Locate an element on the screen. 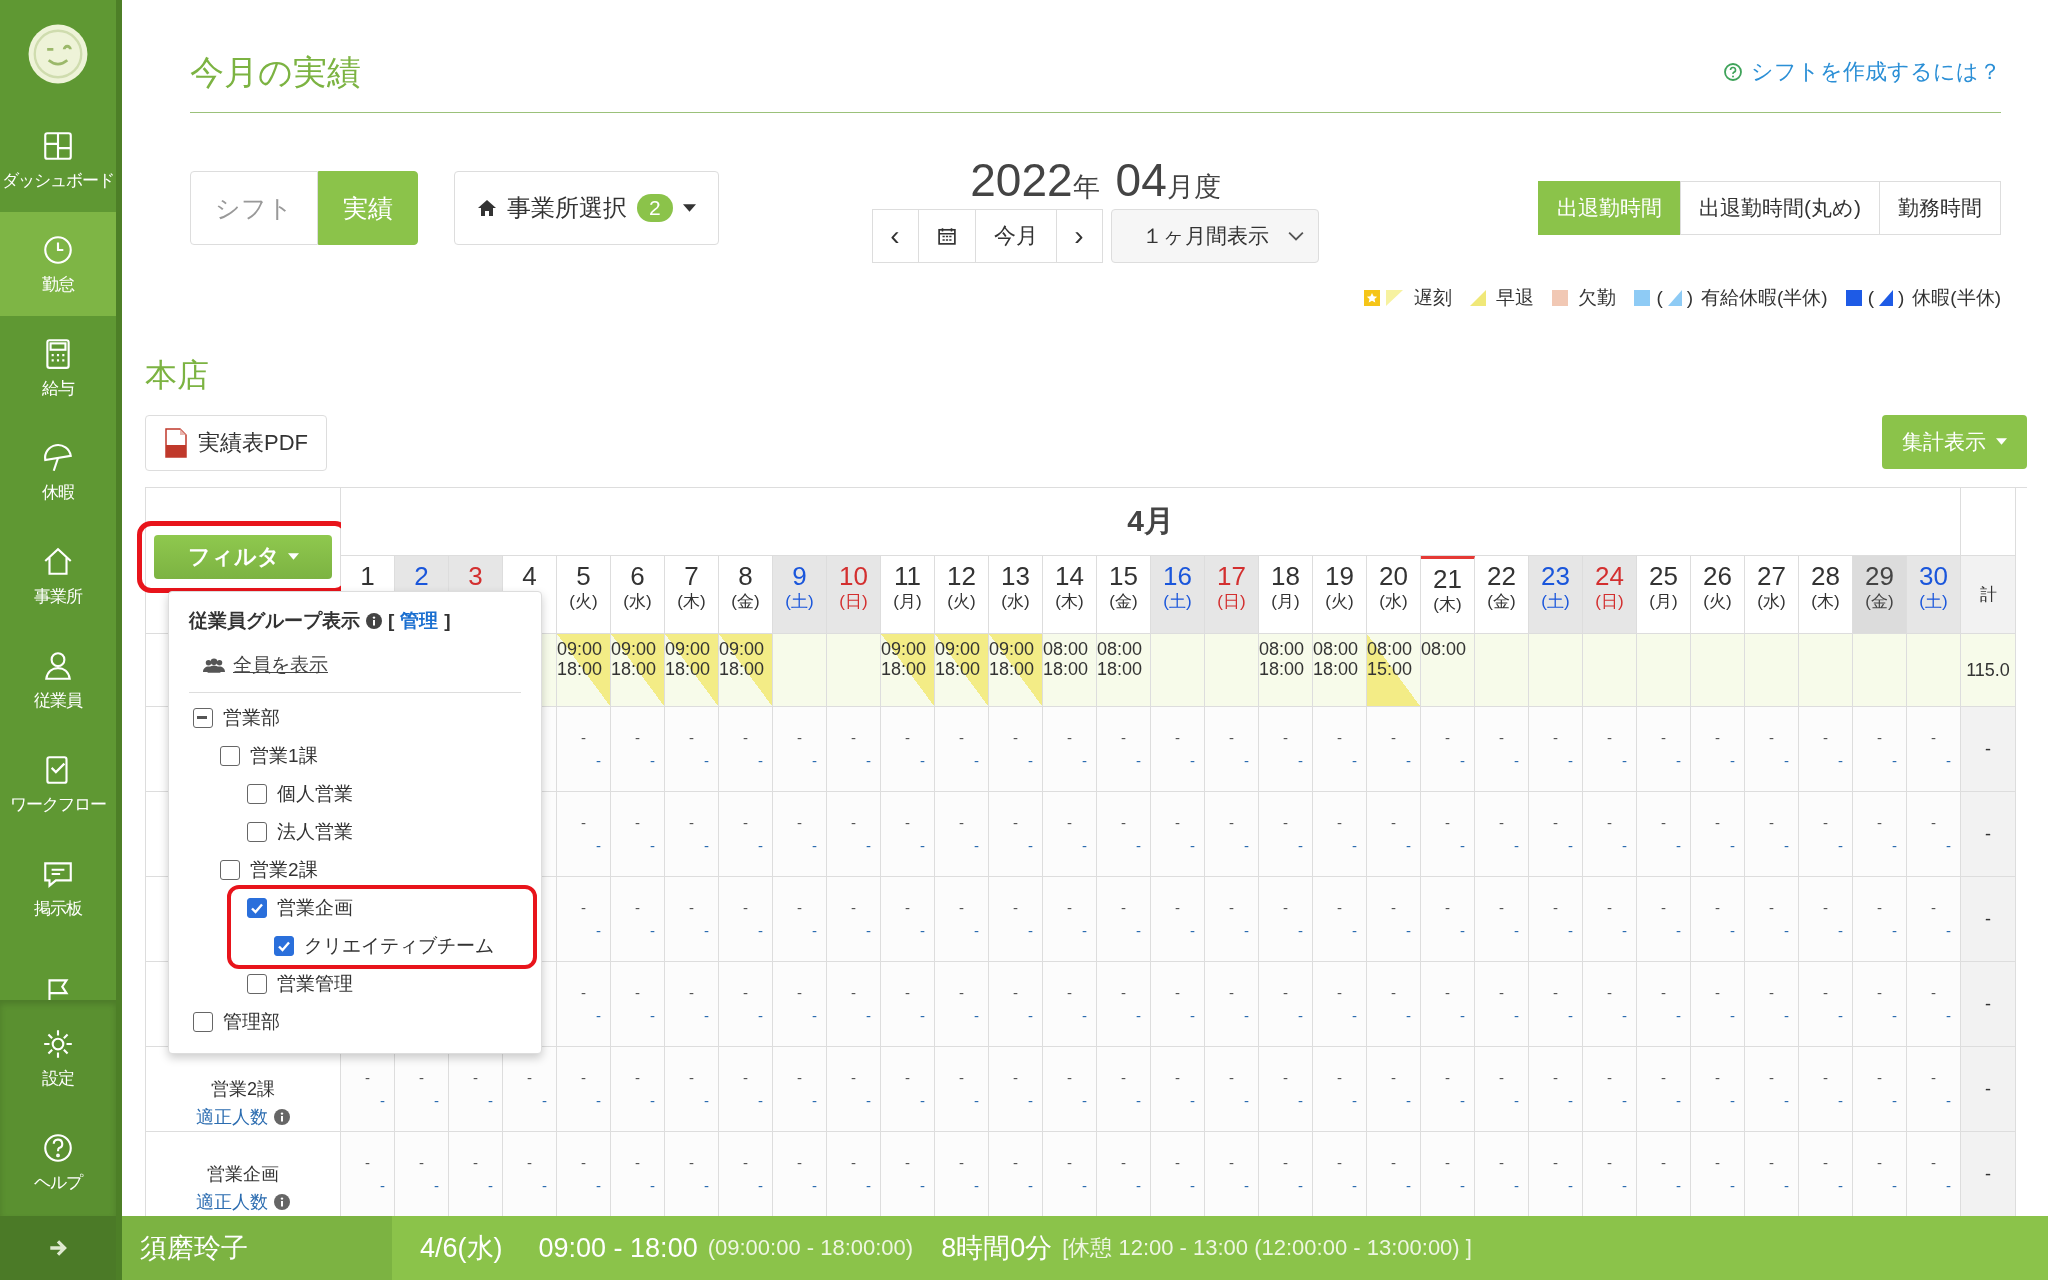 This screenshot has width=2048, height=1280. pdf-button: 実績表PDF is located at coordinates (236, 443).